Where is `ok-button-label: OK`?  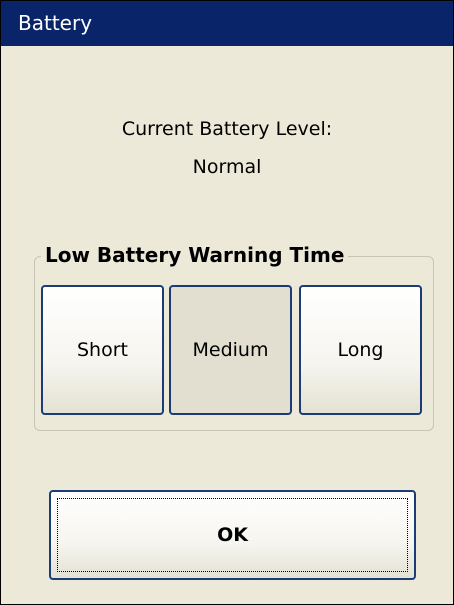
ok-button-label: OK is located at coordinates (232, 535).